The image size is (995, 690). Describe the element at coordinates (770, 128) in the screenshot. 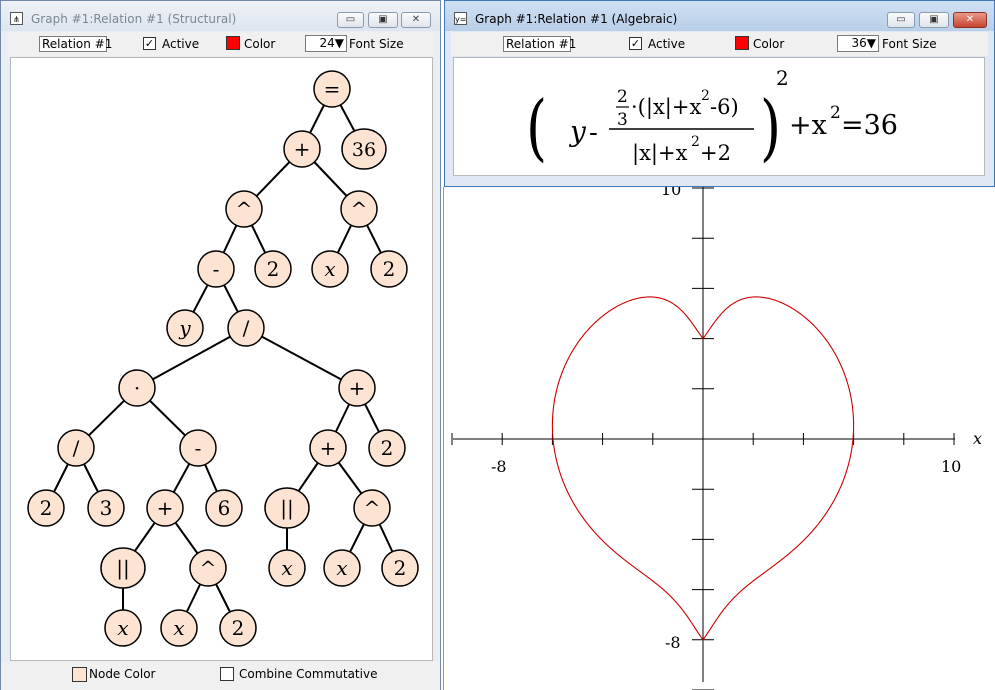

I see `close-paren: )` at that location.